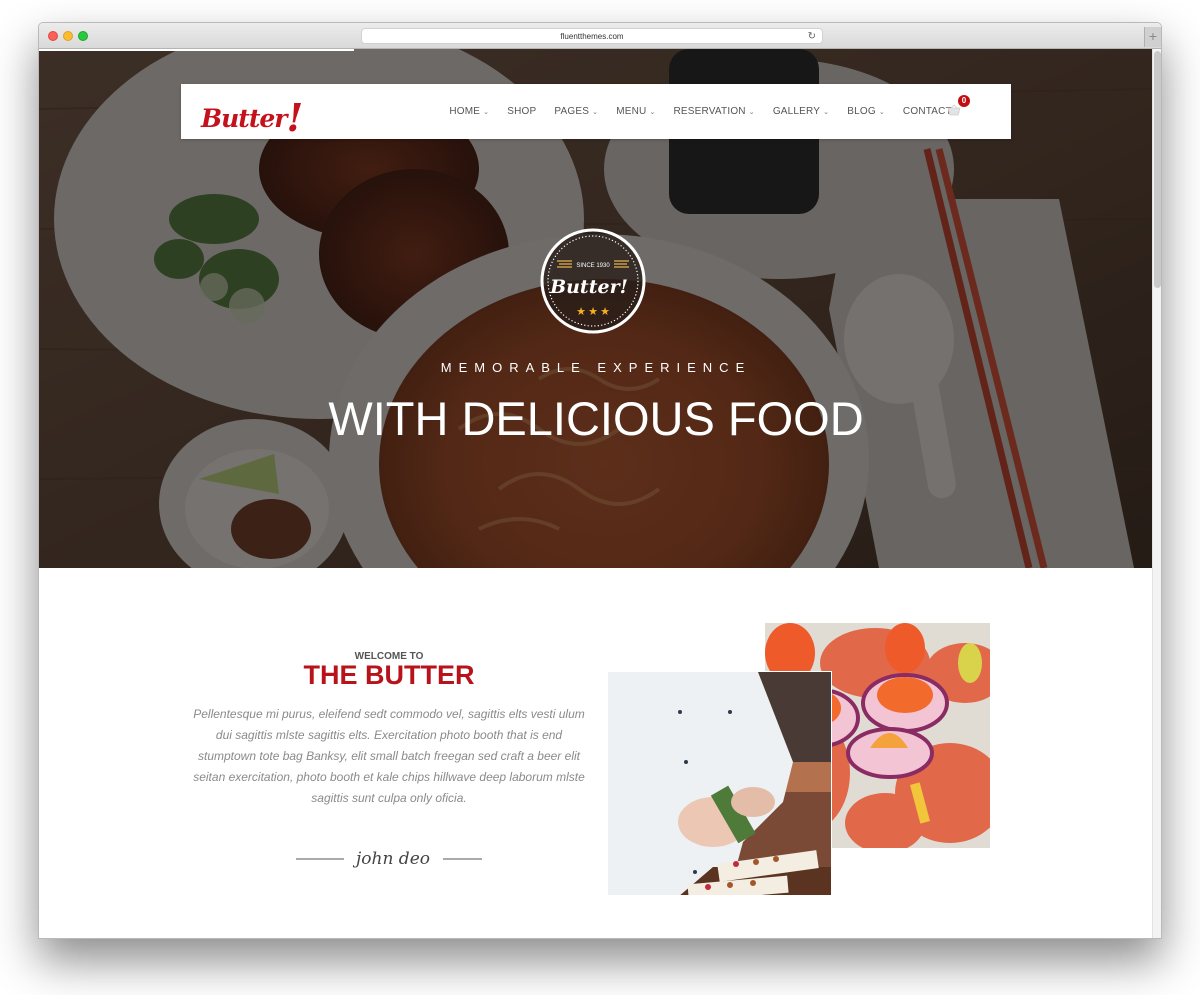 The image size is (1200, 995). I want to click on badge-stars: ★ ★ ★, so click(593, 312).